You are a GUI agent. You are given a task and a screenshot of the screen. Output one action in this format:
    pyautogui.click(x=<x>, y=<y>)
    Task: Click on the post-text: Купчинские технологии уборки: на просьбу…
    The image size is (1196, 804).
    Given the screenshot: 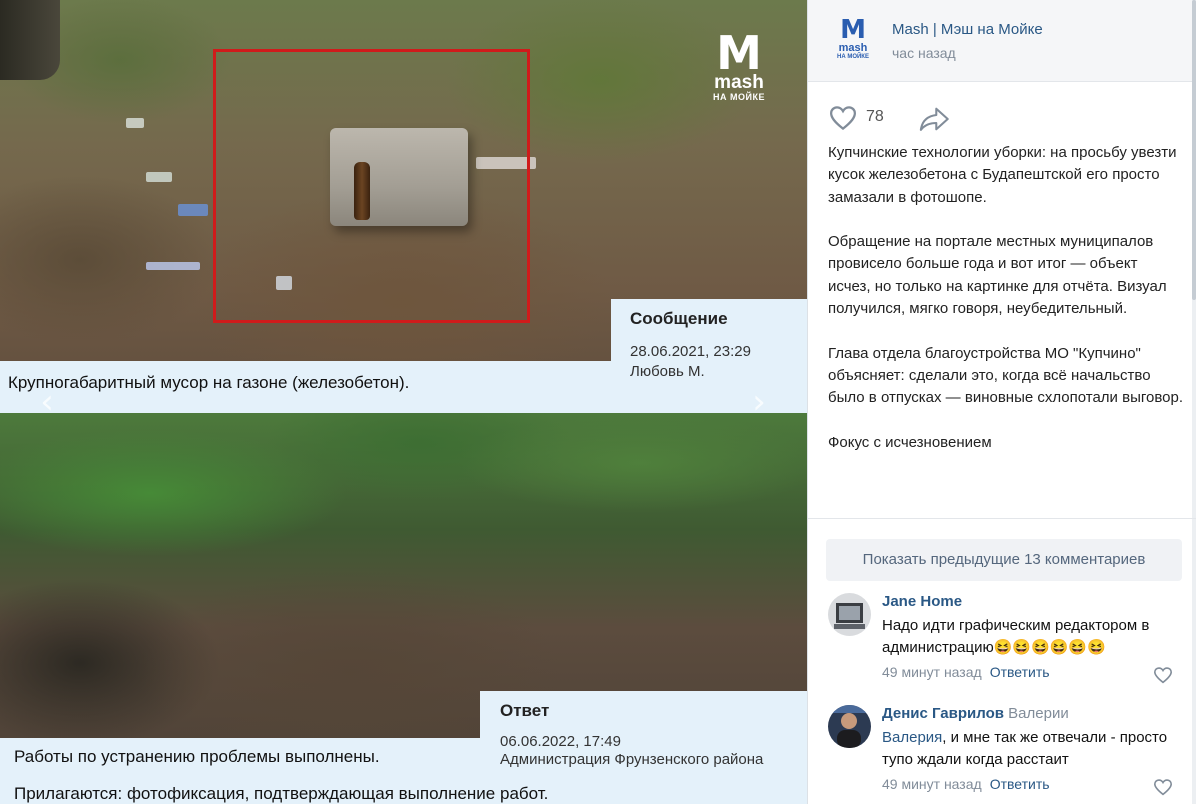 What is the action you would take?
    pyautogui.click(x=1005, y=309)
    